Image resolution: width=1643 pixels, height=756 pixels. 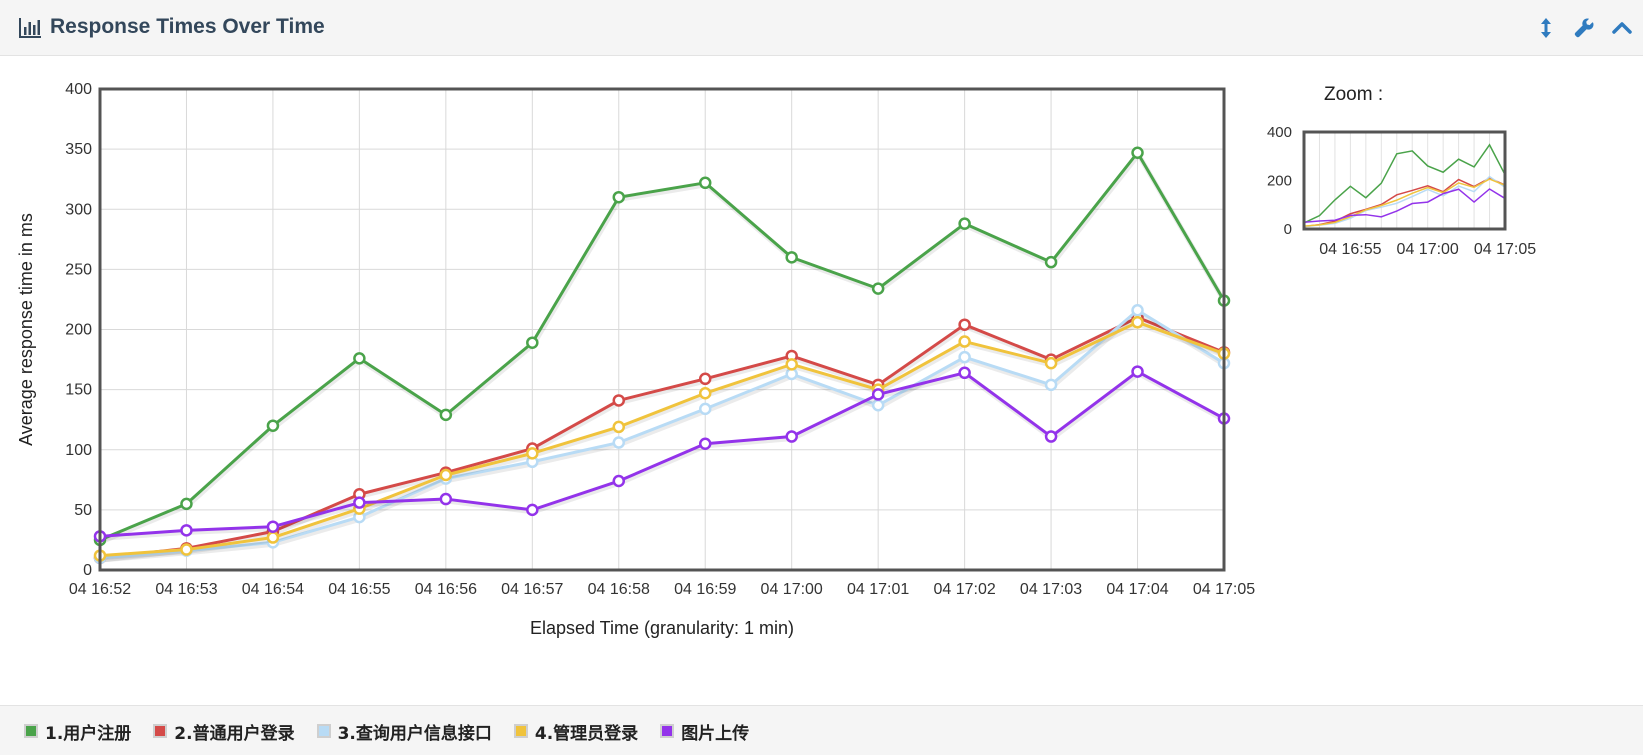 What do you see at coordinates (1354, 94) in the screenshot?
I see `zoom-title: Zoom :` at bounding box center [1354, 94].